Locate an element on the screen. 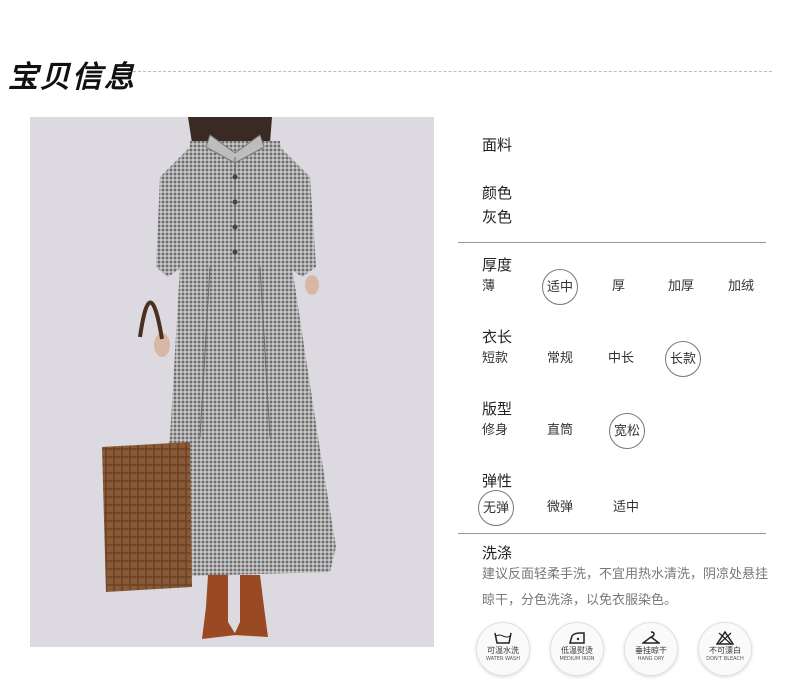 The image size is (790, 692). care-badge-en: WATER WASH is located at coordinates (502, 659).